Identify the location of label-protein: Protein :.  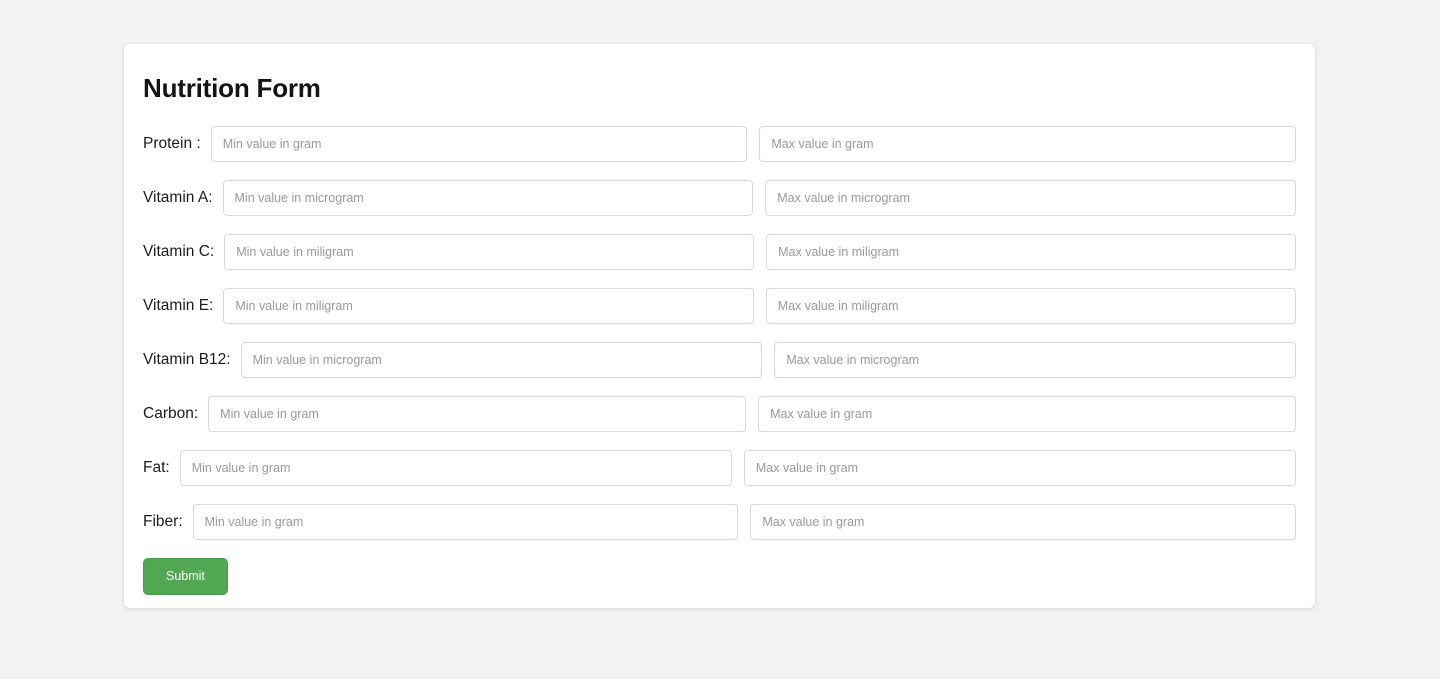
(172, 143).